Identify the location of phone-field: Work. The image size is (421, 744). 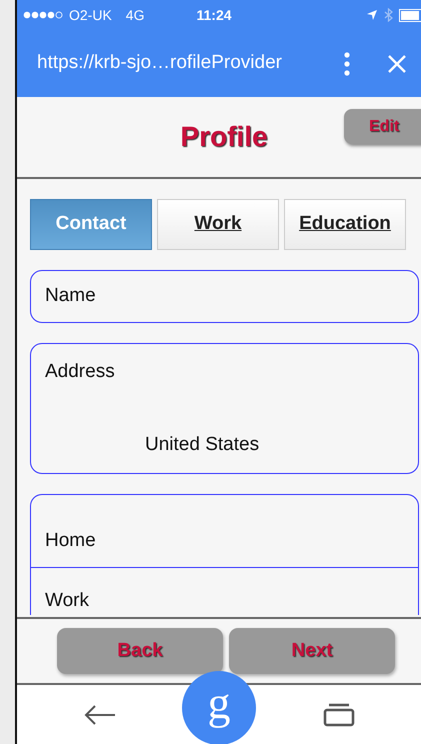
(224, 591).